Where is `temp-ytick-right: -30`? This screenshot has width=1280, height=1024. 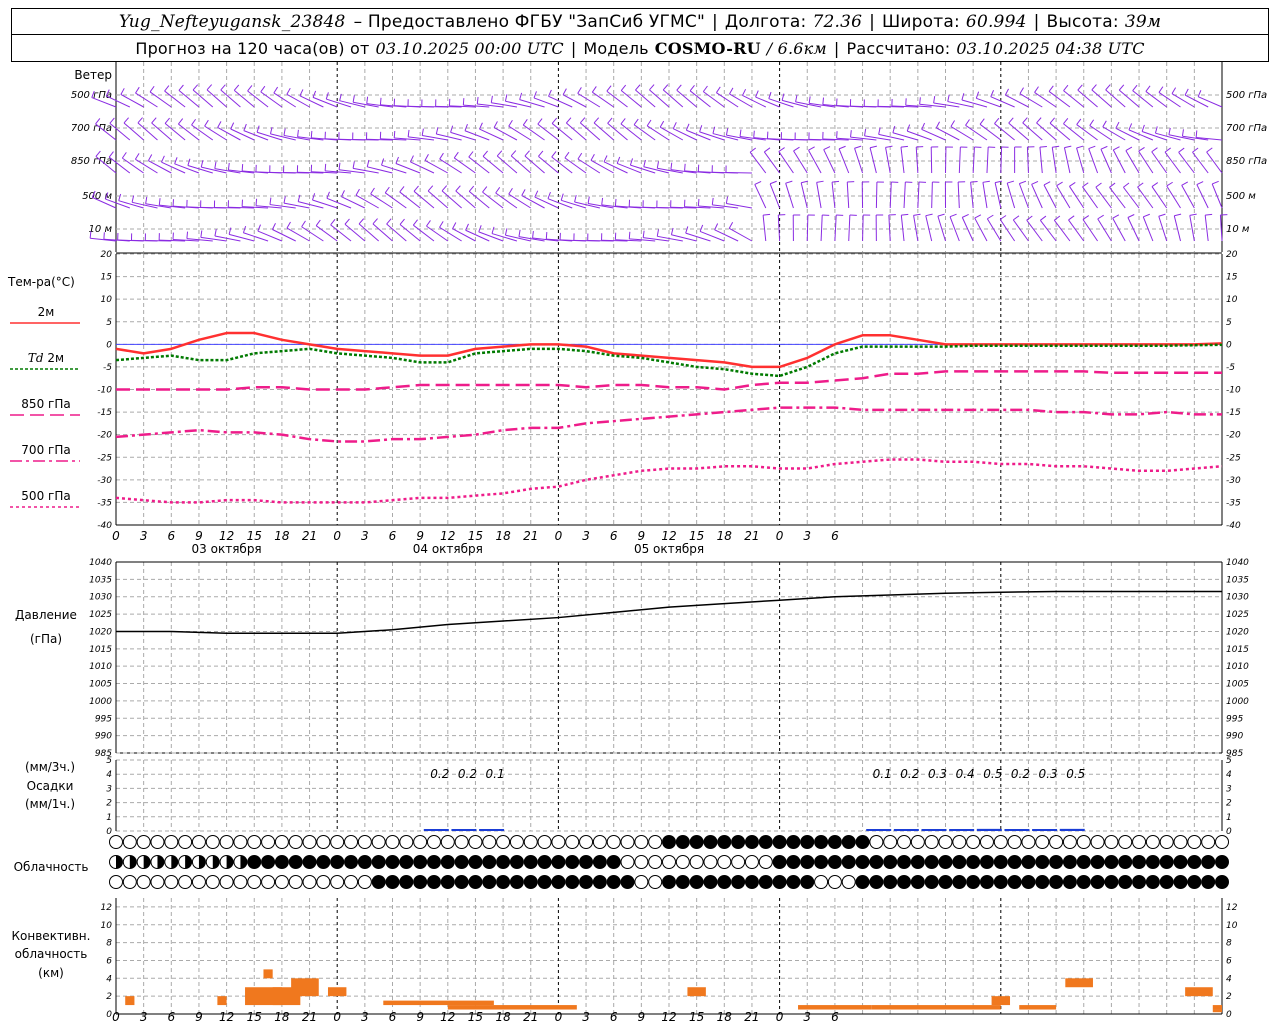 temp-ytick-right: -30 is located at coordinates (1233, 481).